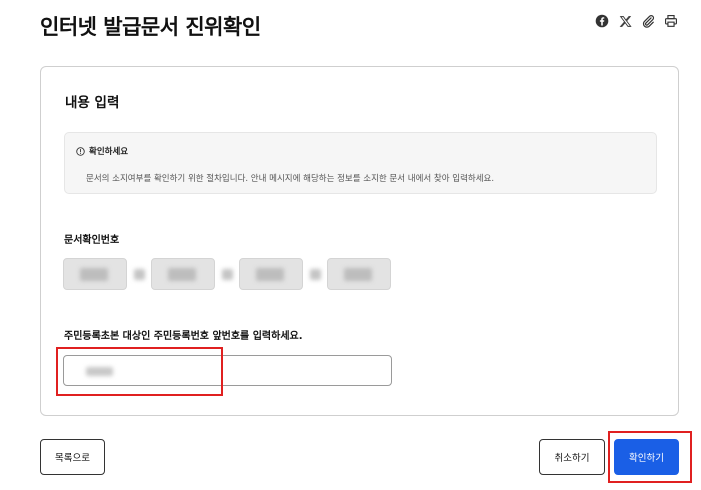  I want to click on back-to-list-button: 목록으로, so click(72, 457).